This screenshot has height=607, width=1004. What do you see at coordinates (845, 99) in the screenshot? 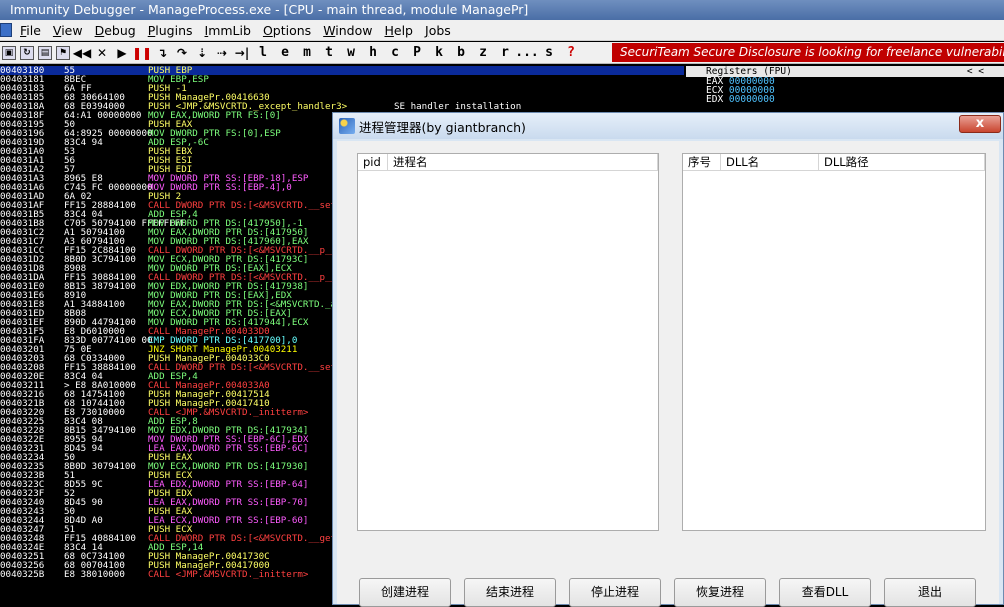
I see `register-edx: EDX 00000000` at bounding box center [845, 99].